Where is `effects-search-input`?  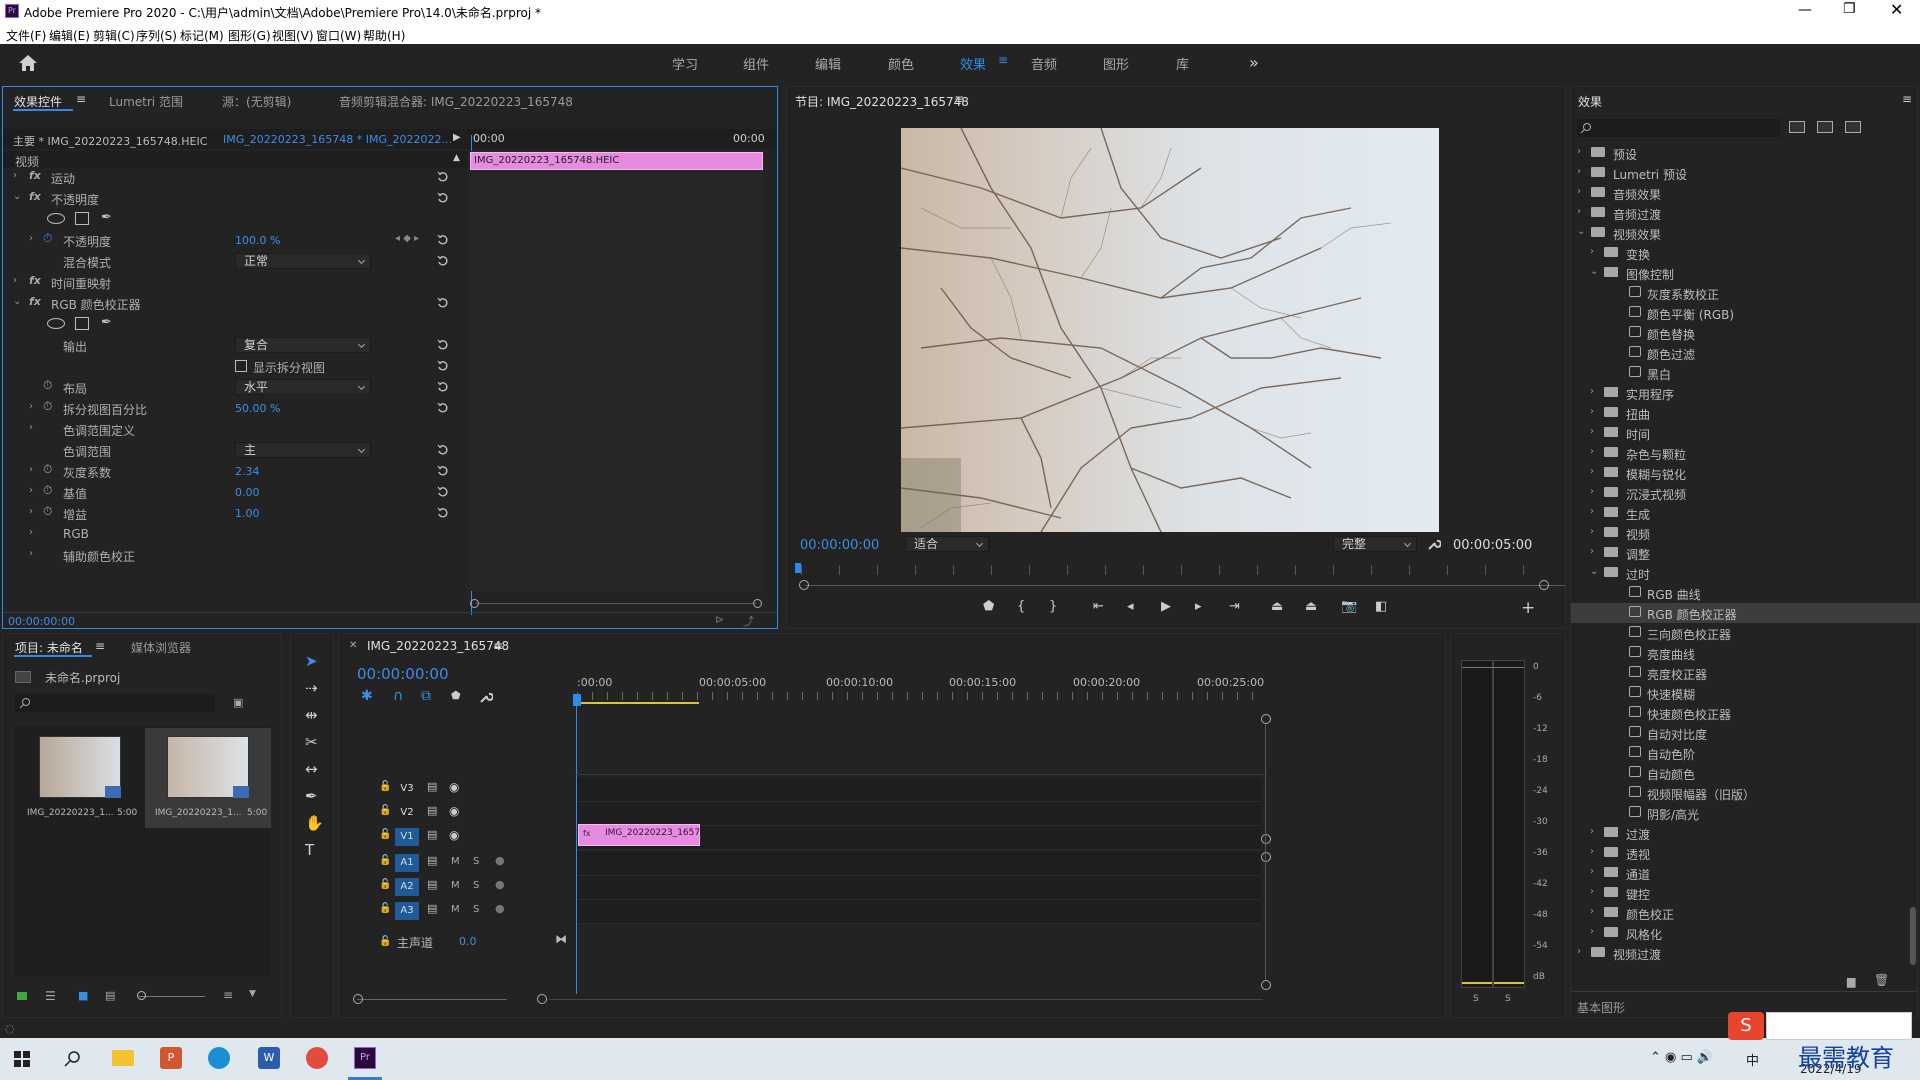
effects-search-input is located at coordinates (1678, 128).